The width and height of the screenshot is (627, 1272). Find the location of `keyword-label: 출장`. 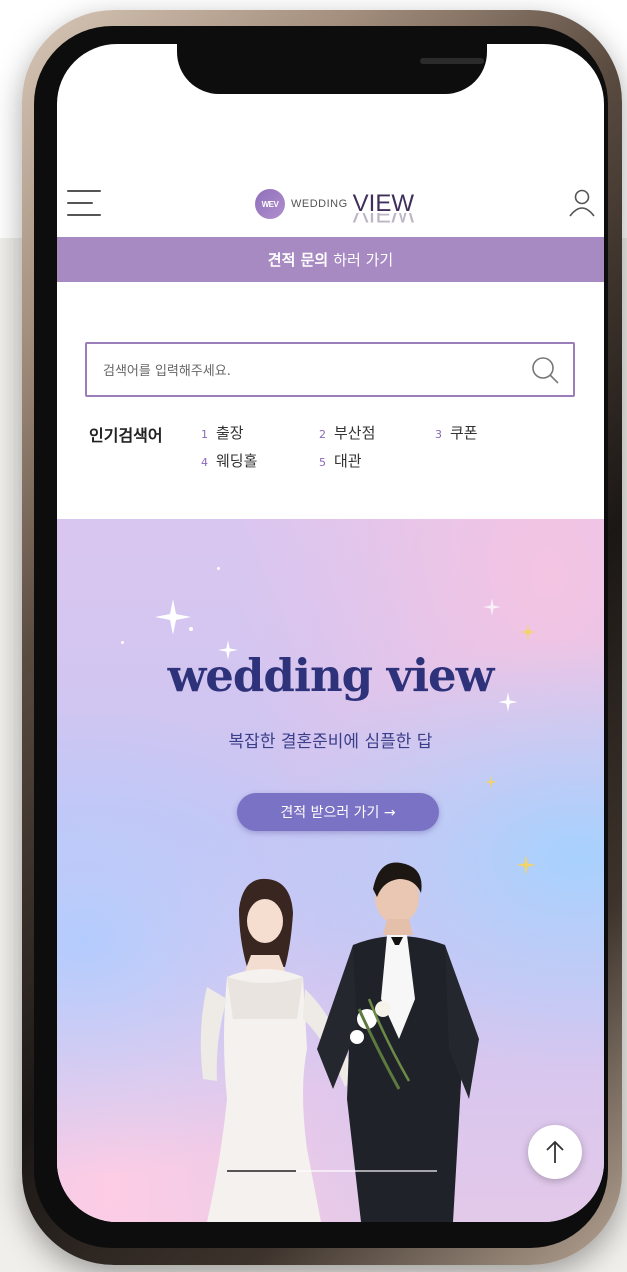

keyword-label: 출장 is located at coordinates (230, 433).